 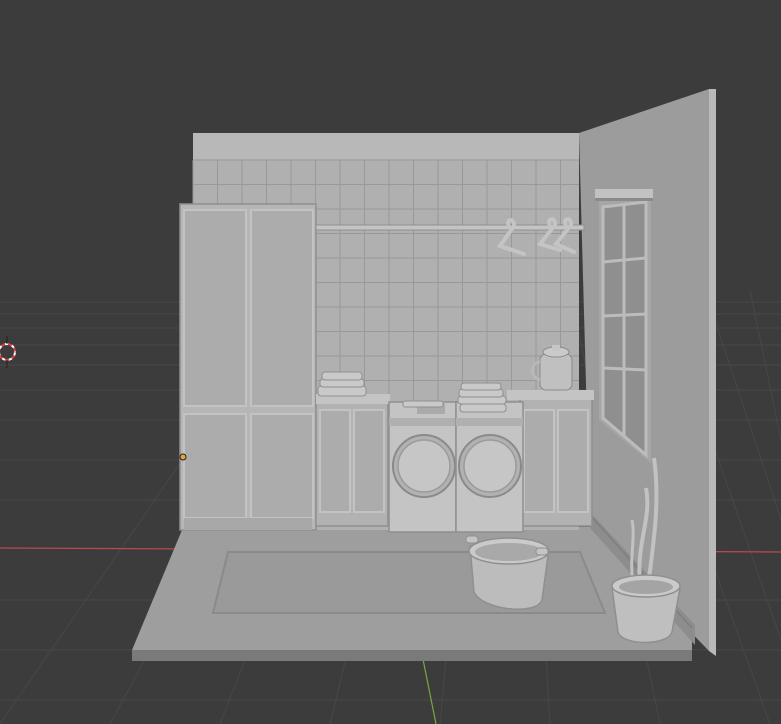 What do you see at coordinates (183, 457) in the screenshot?
I see `object-origin-icon` at bounding box center [183, 457].